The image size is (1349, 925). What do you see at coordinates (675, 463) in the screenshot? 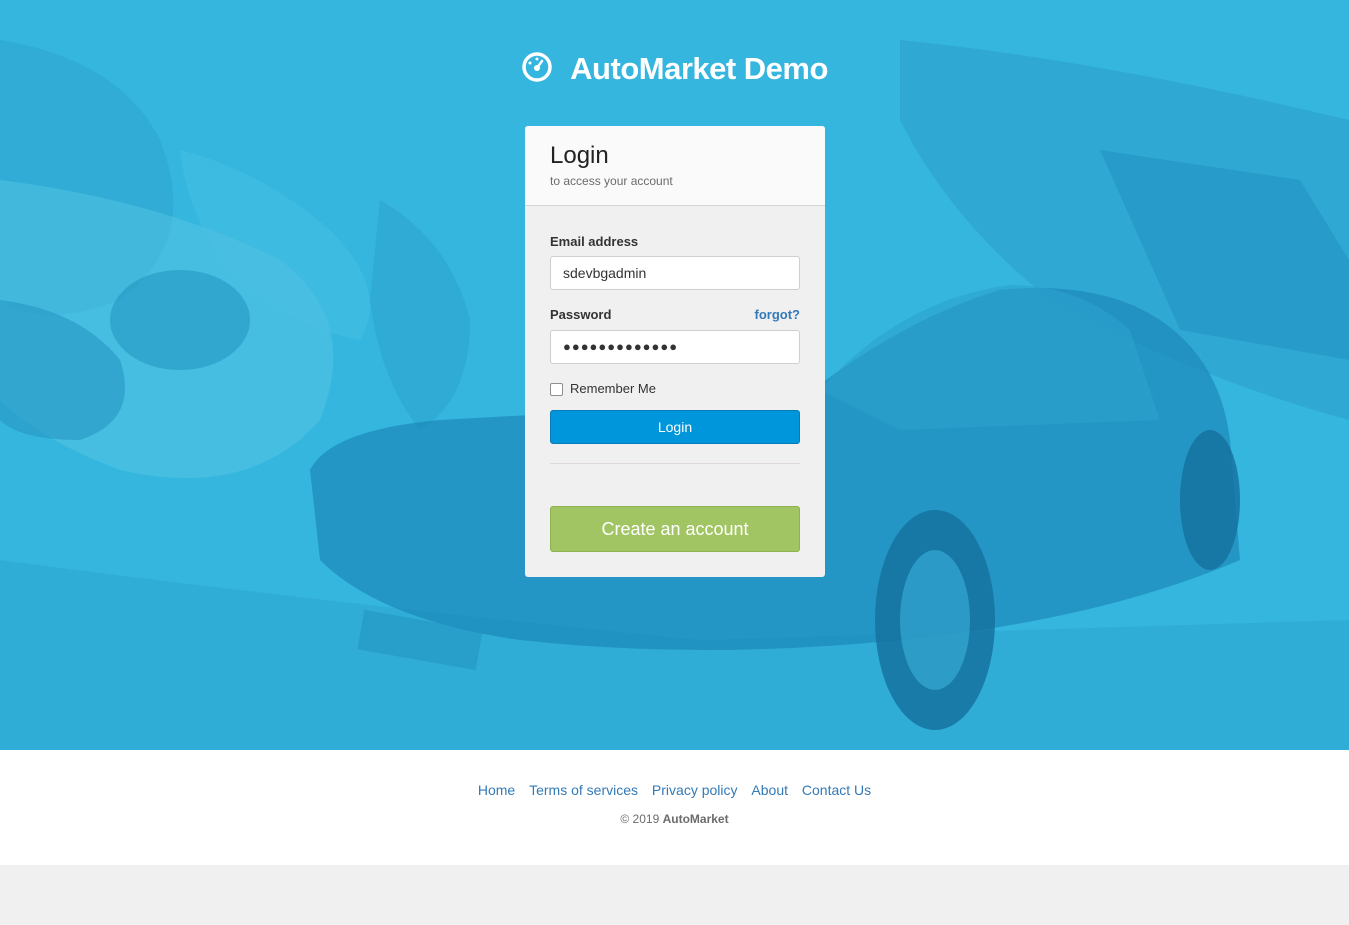
I see `form-divider` at bounding box center [675, 463].